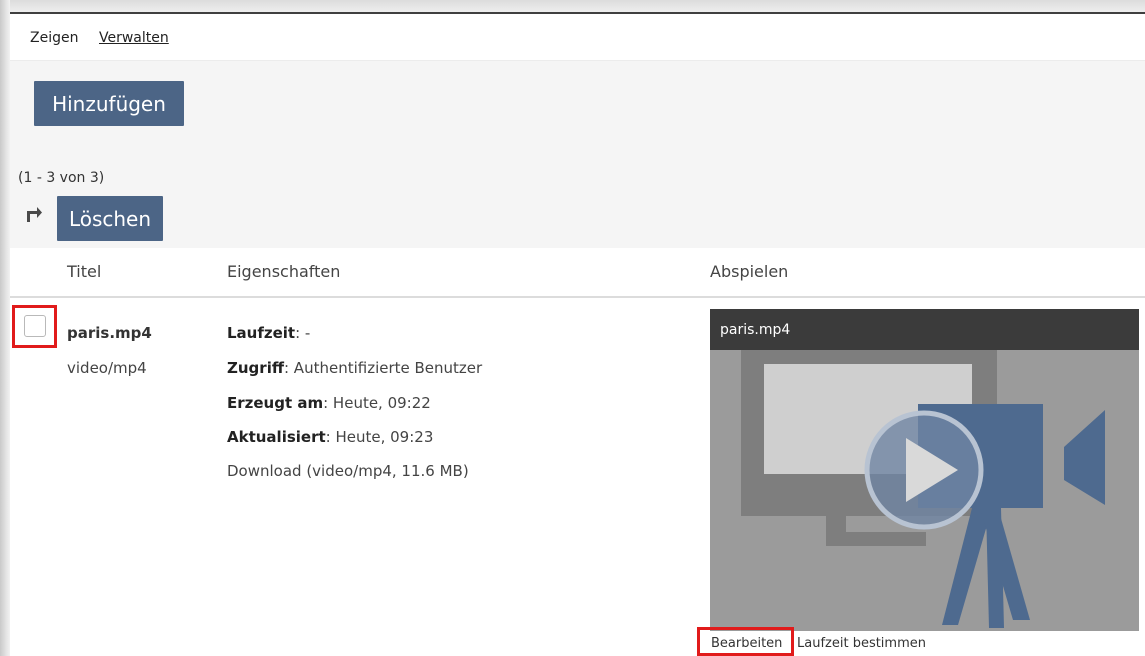 This screenshot has width=1145, height=656. What do you see at coordinates (755, 330) in the screenshot?
I see `player-title: paris.mp4` at bounding box center [755, 330].